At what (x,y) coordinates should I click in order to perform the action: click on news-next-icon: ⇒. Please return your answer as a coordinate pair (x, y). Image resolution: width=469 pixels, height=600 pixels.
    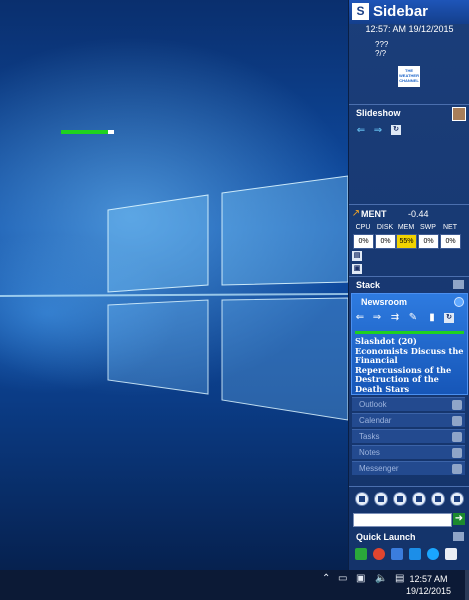
    Looking at the image, I should click on (377, 318).